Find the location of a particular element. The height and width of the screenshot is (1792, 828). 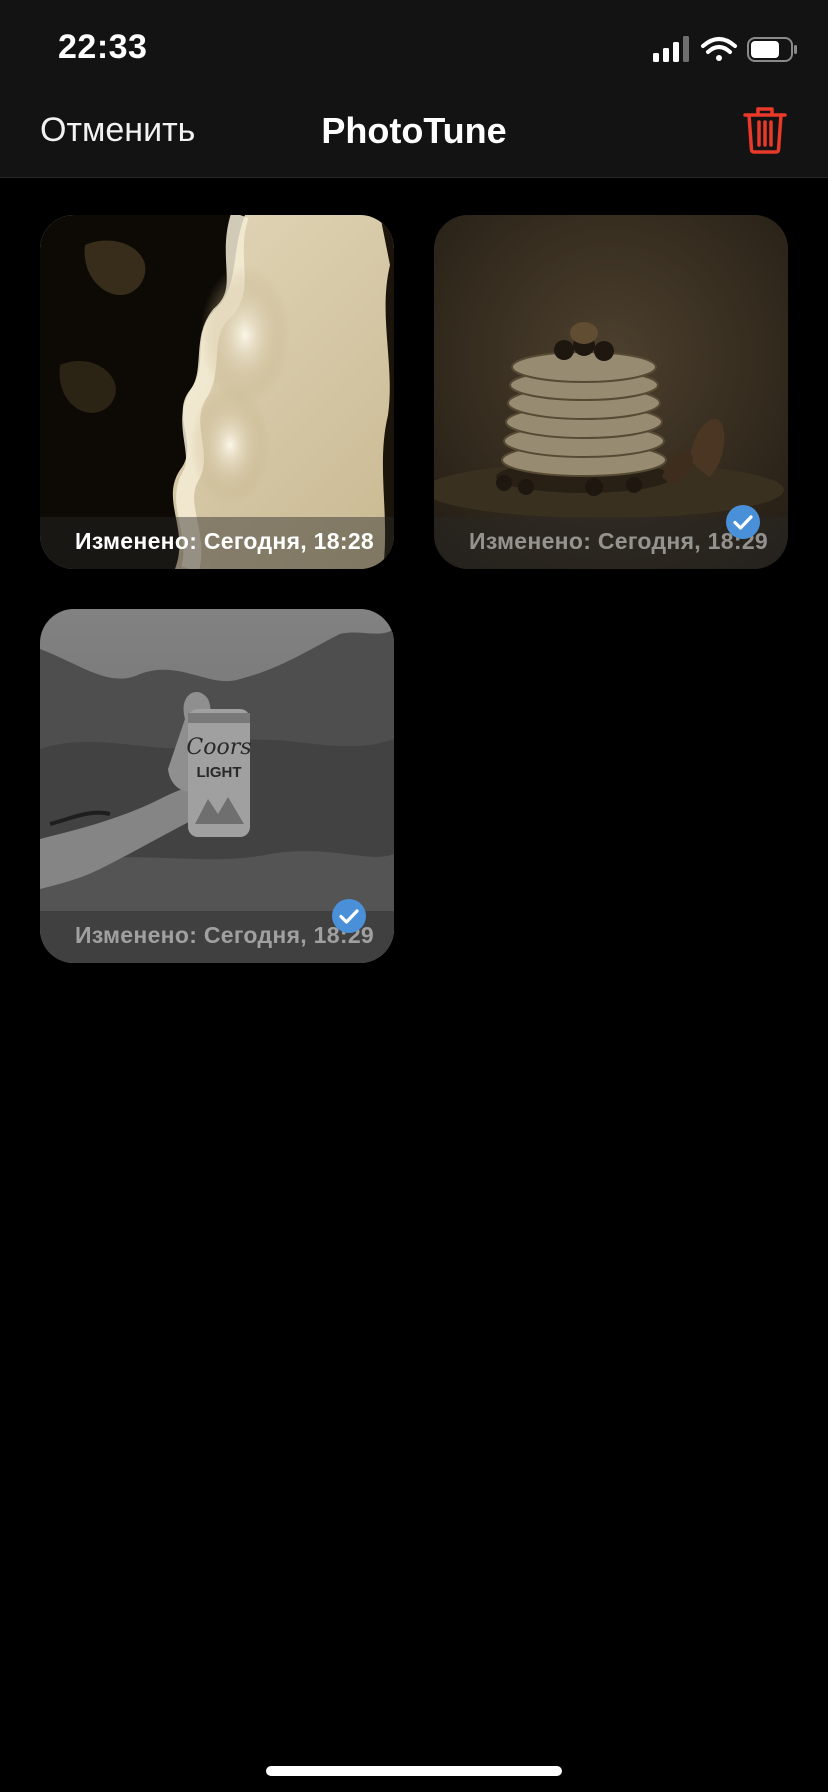

status-time: 22:33 is located at coordinates (103, 47).